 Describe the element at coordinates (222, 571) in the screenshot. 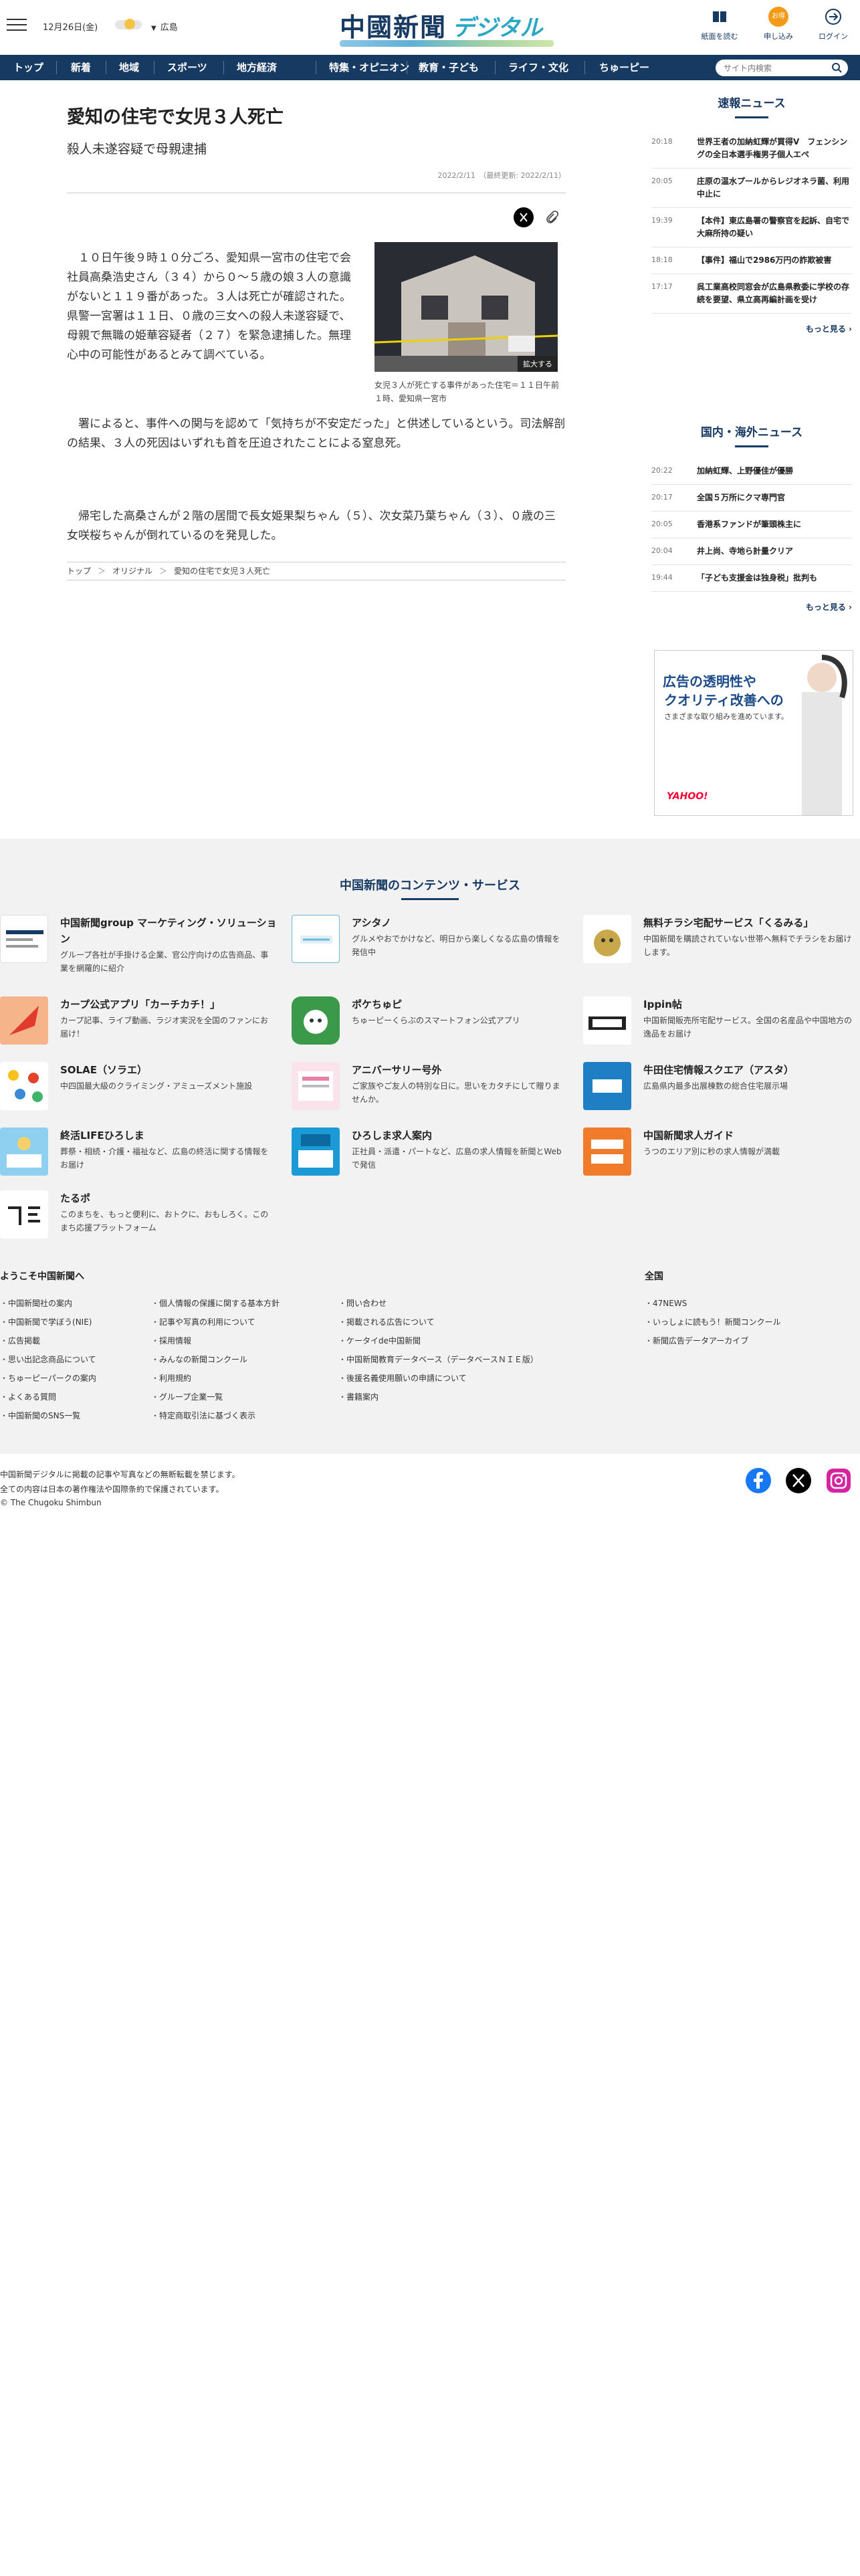

I see `breadcrumb-item: 愛知の住宅で女児３人死亡` at that location.